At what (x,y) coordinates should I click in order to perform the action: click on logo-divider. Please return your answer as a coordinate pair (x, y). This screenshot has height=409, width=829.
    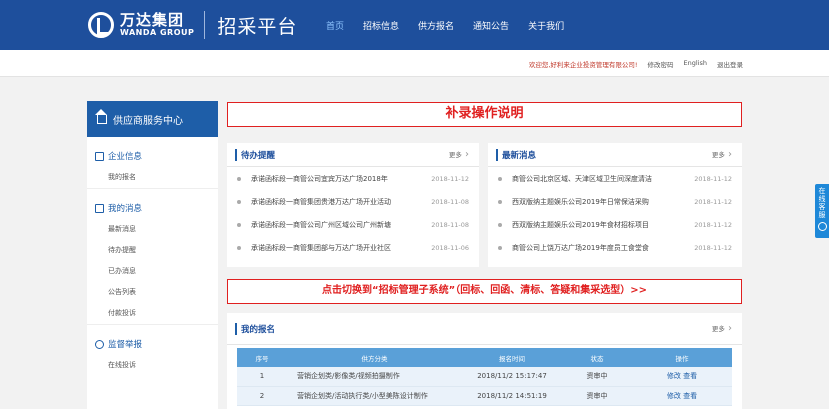
    Looking at the image, I should click on (205, 25).